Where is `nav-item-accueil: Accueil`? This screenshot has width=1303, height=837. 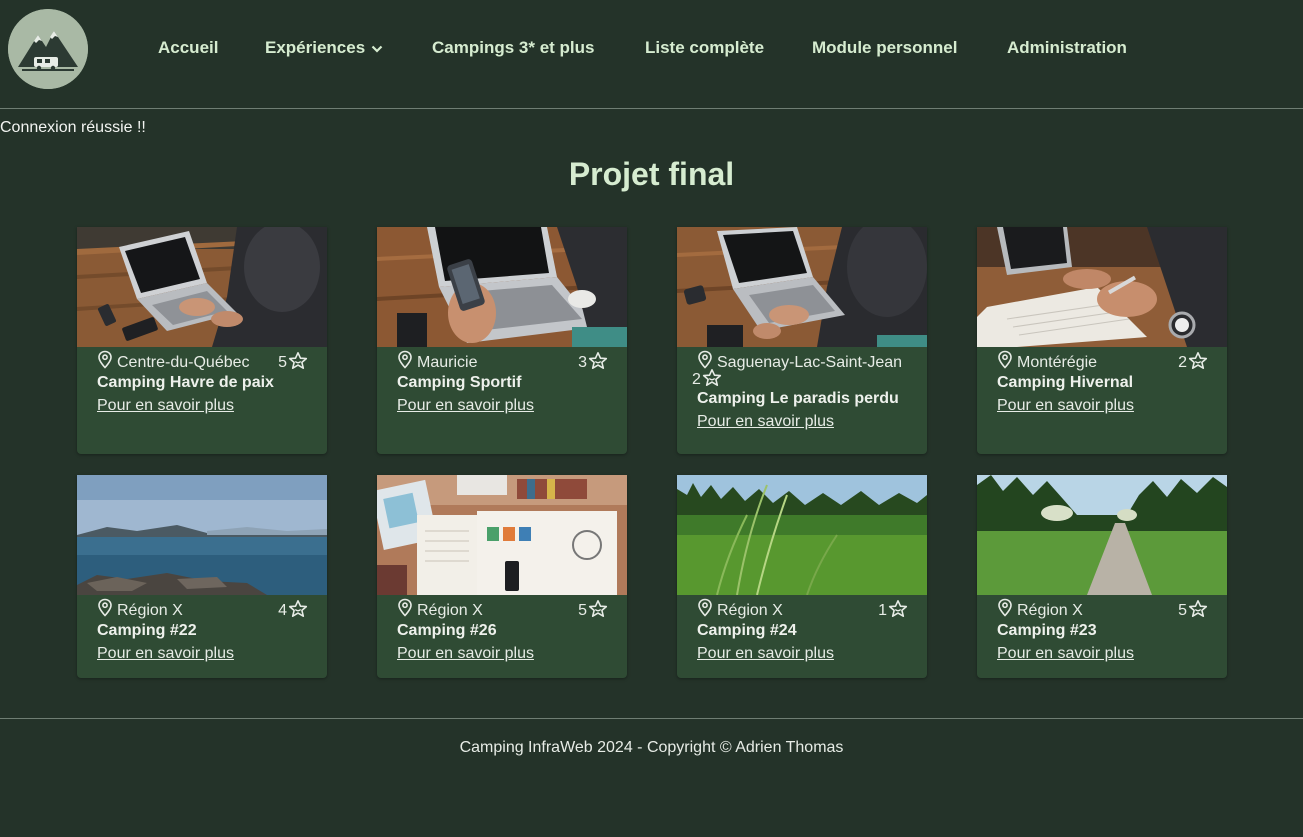
nav-item-accueil: Accueil is located at coordinates (188, 48).